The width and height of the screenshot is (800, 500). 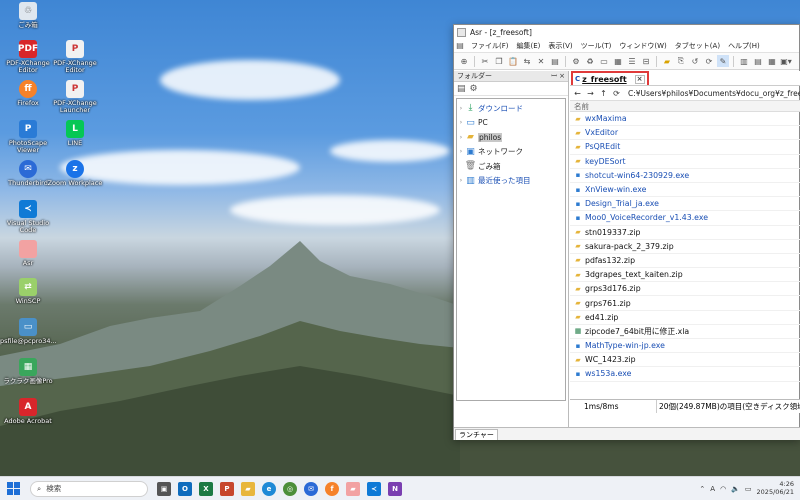 I want to click on file-row: ▰ ed41.zip, so click(x=685, y=318).